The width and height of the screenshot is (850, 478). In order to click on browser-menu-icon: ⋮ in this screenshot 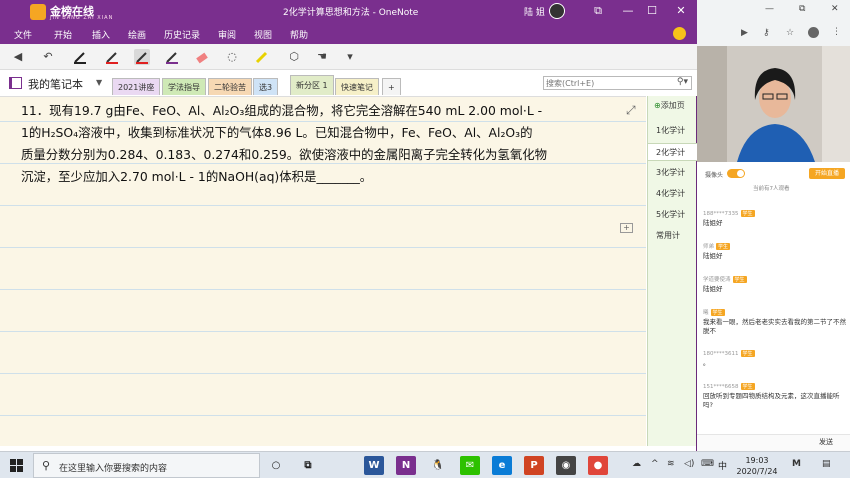, I will do `click(836, 32)`.